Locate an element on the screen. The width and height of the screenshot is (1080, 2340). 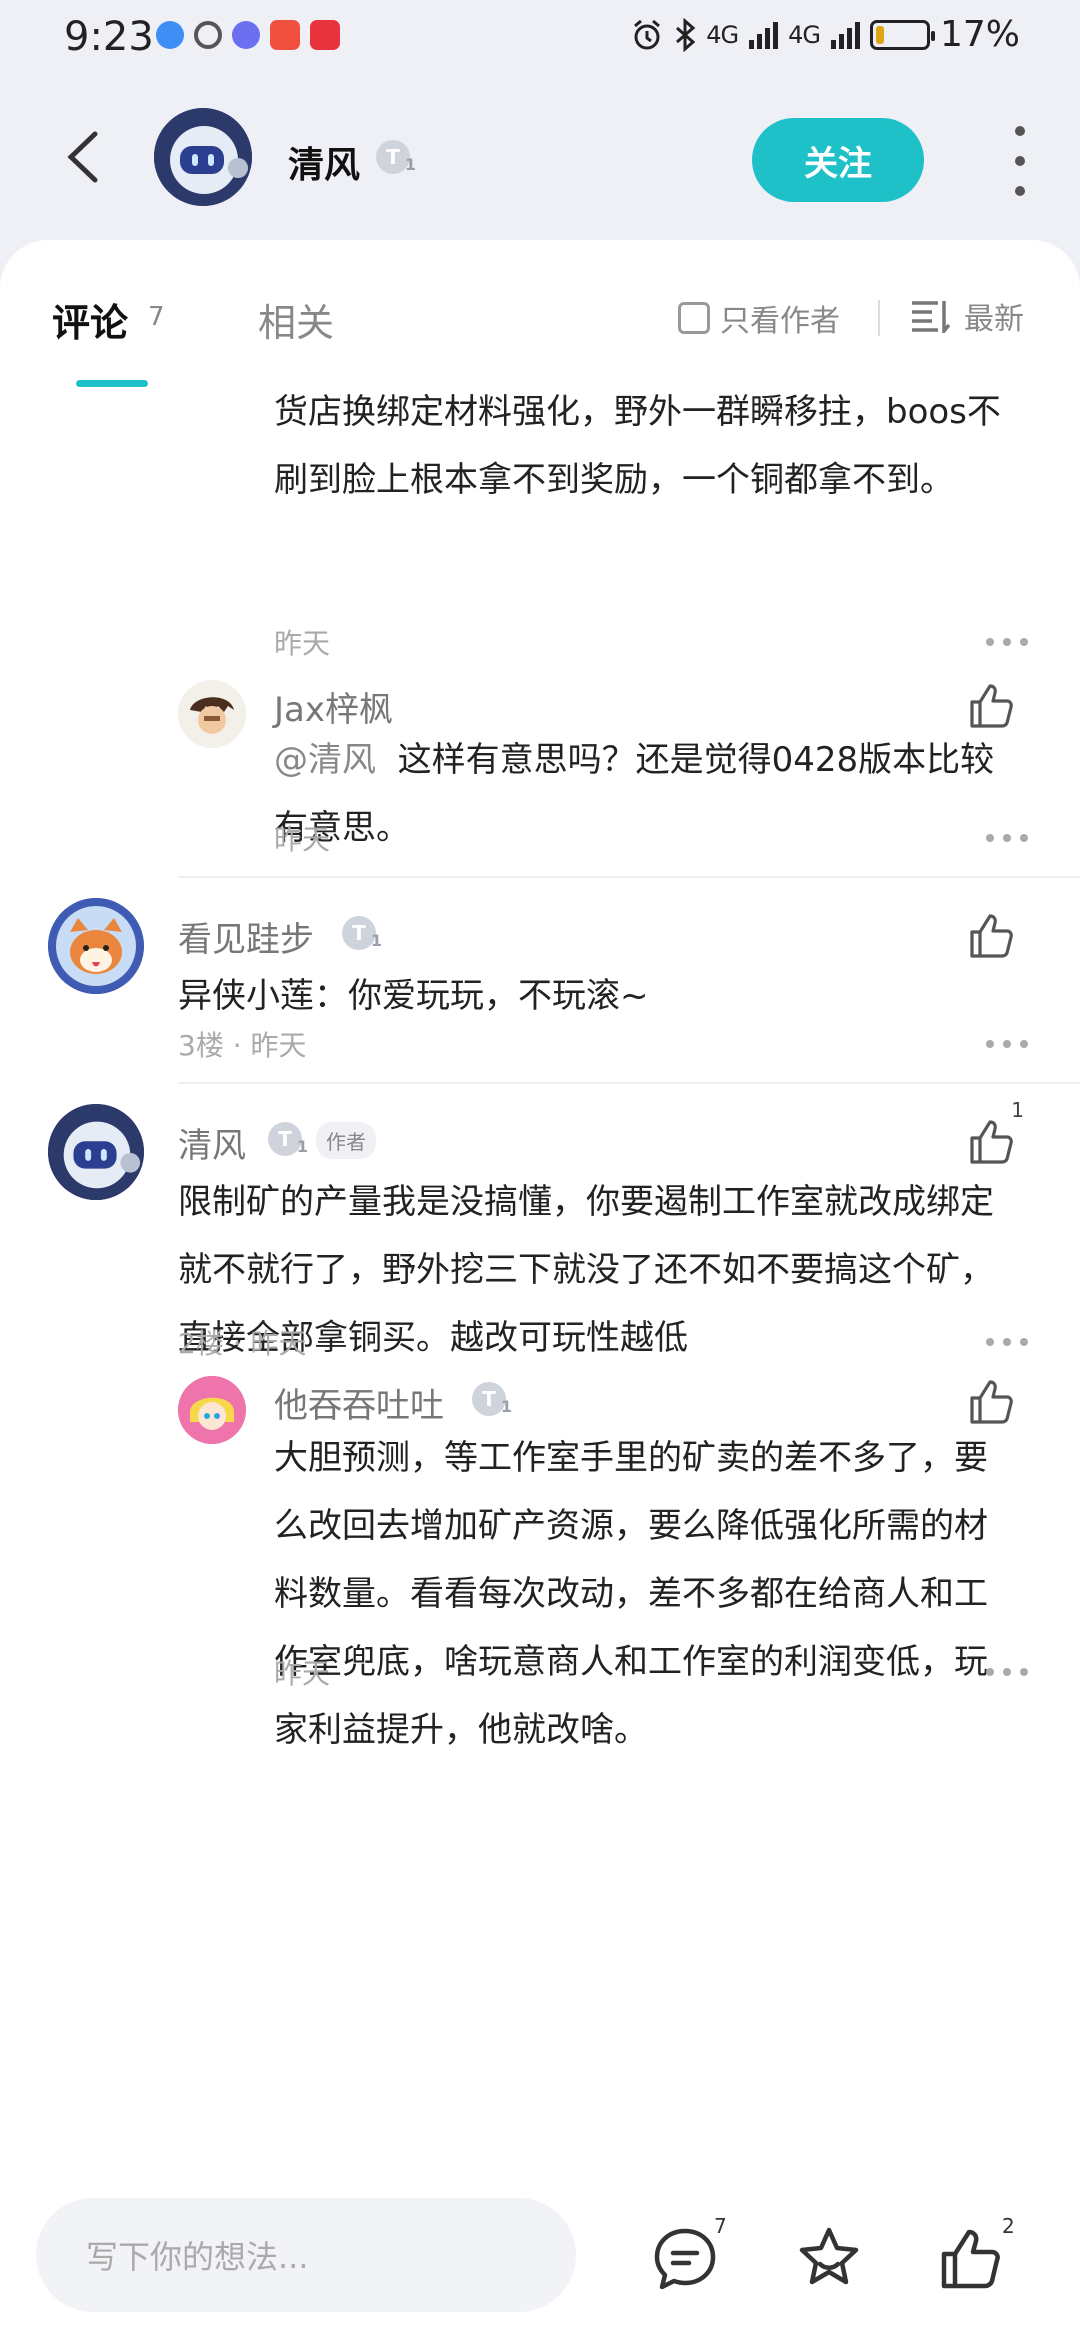
reply-username: 他吞吞吐吐 is located at coordinates (359, 1402).